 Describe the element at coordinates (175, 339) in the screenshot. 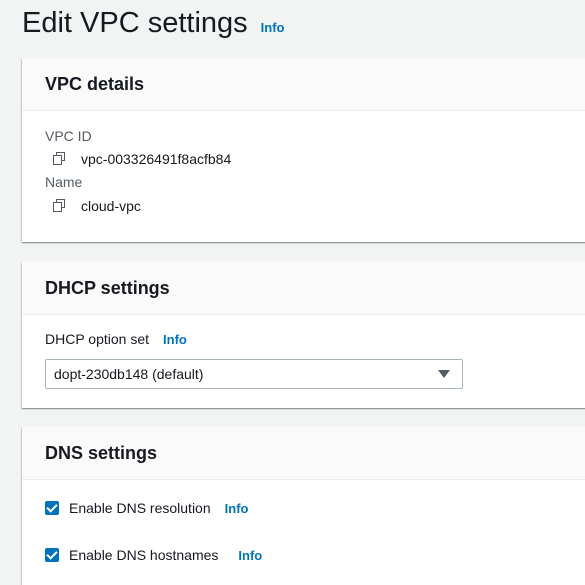

I see `dhcp-info-link: Info` at that location.